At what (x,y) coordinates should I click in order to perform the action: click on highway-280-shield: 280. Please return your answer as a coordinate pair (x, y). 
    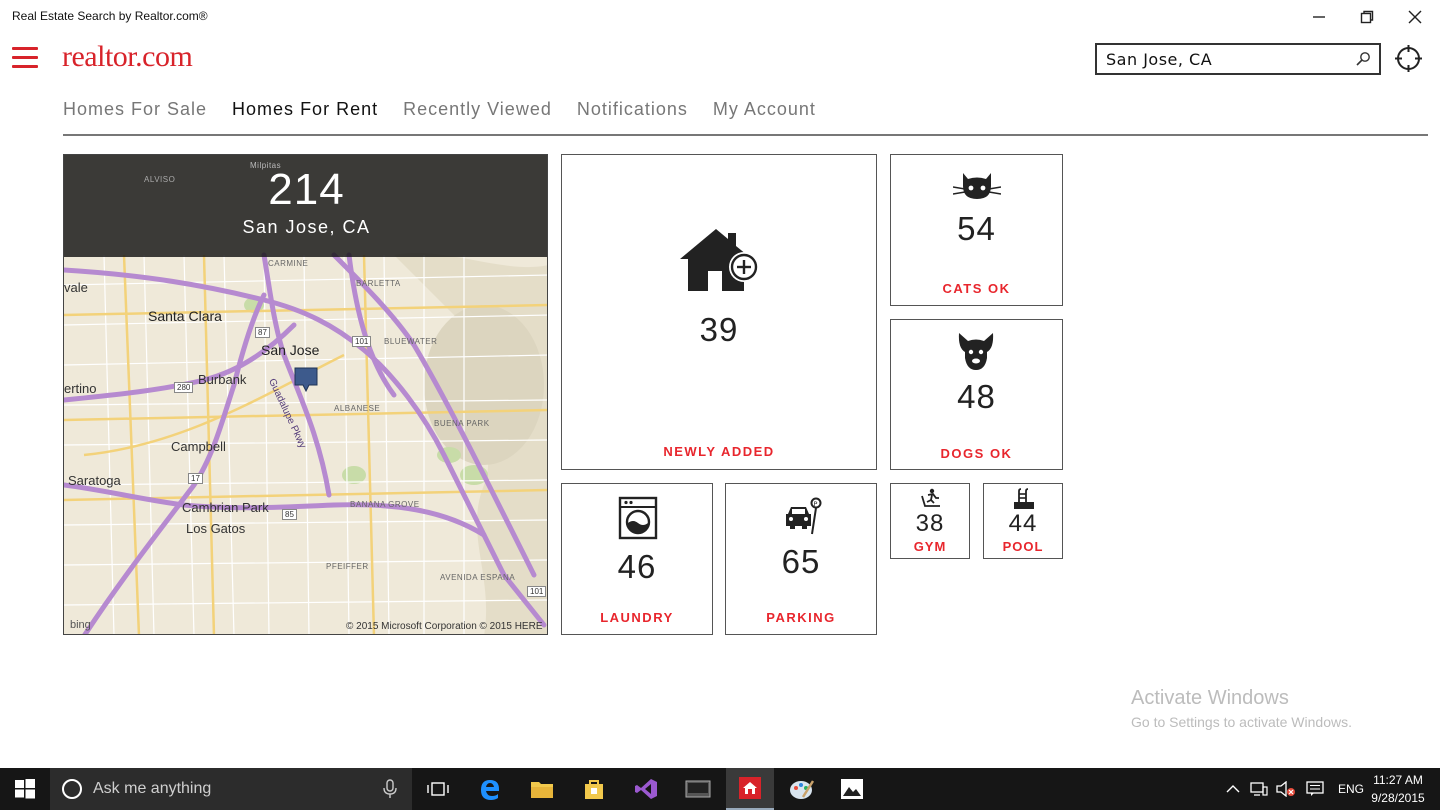
    Looking at the image, I should click on (184, 387).